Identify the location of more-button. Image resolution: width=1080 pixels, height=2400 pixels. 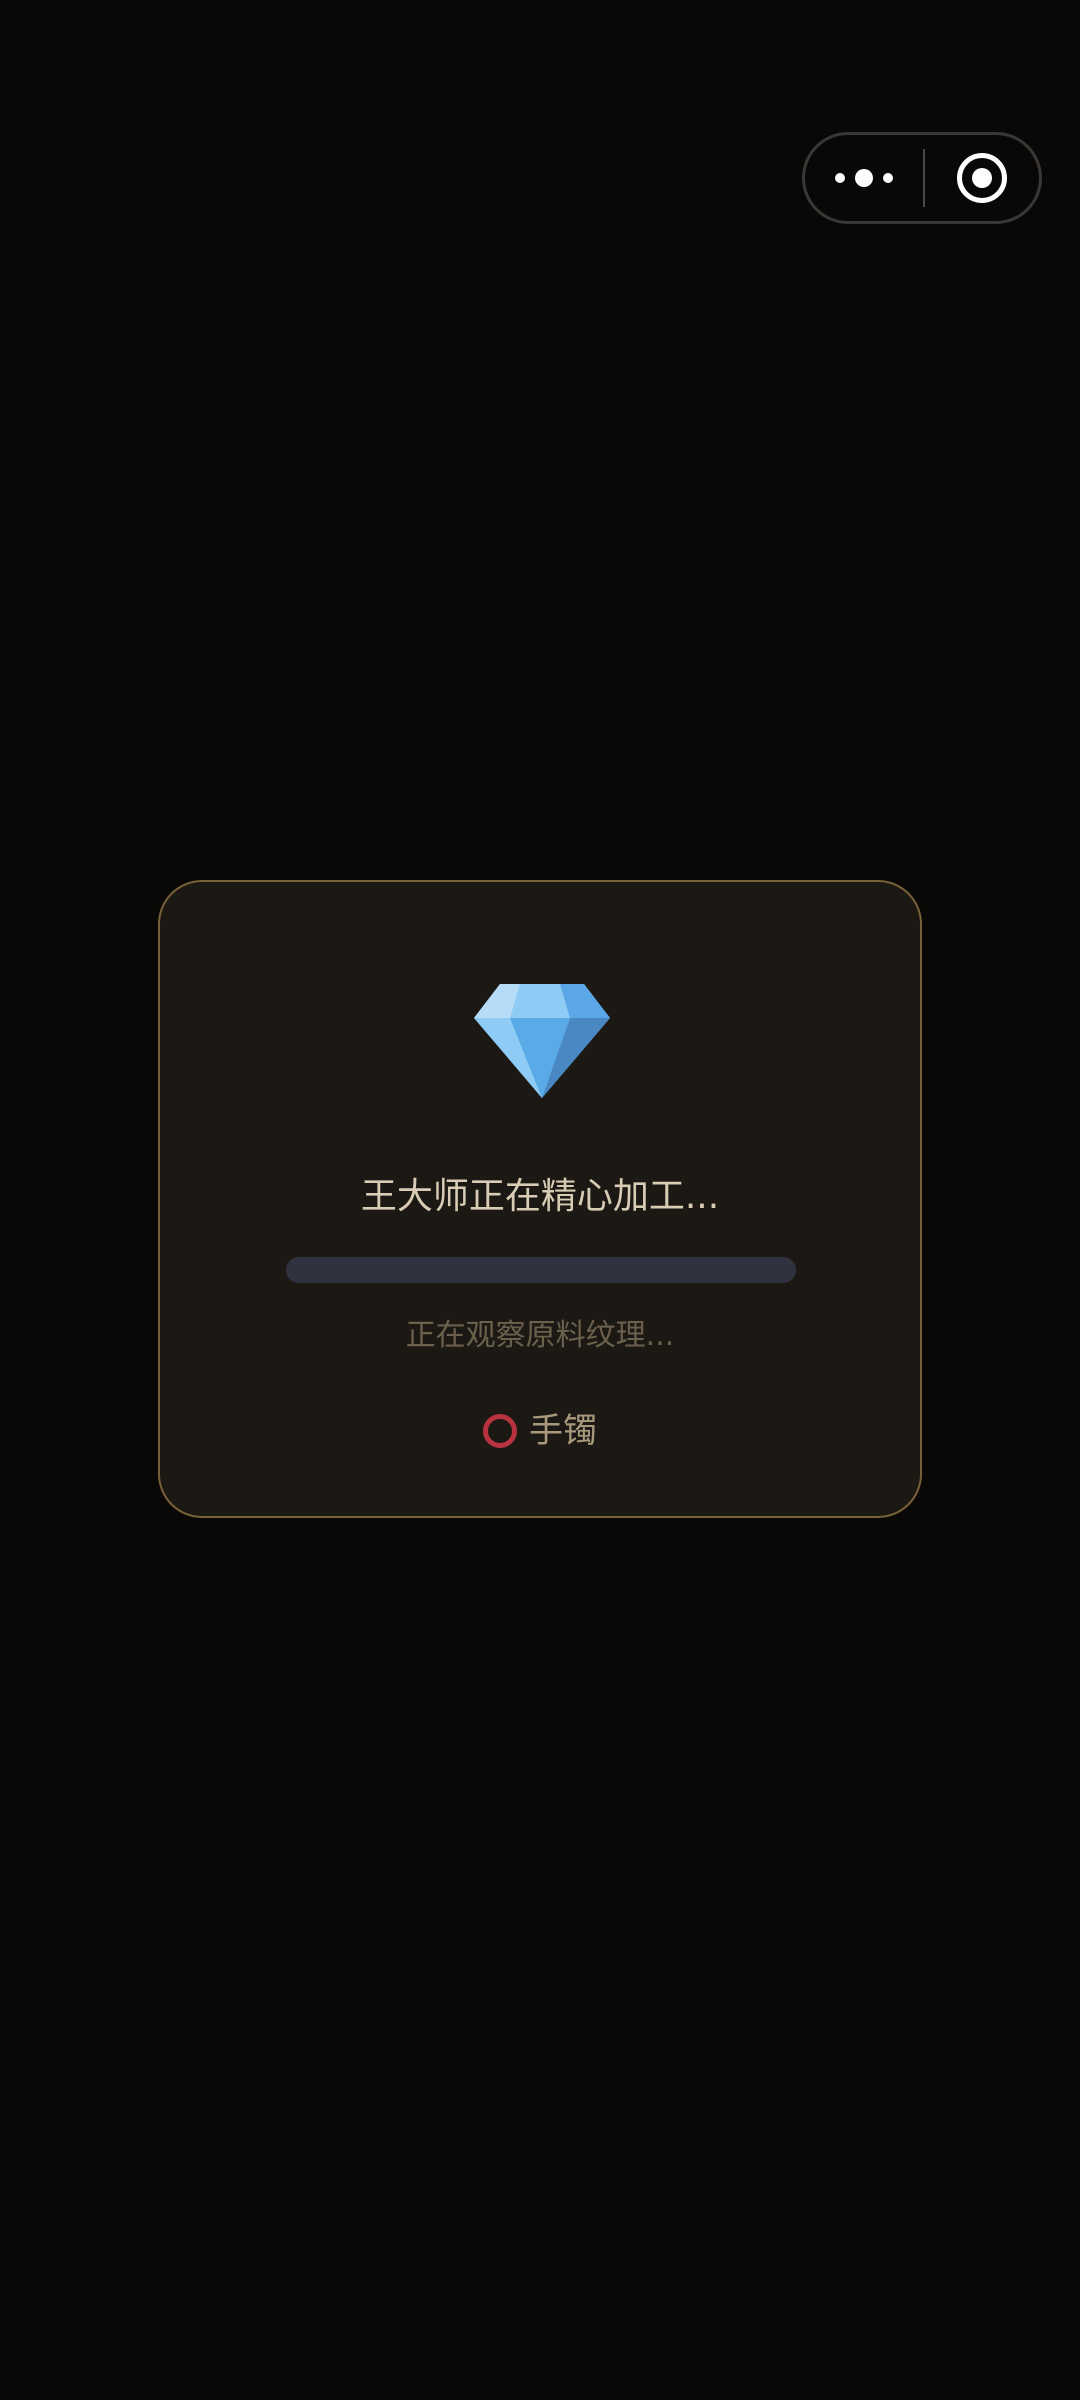
(864, 178).